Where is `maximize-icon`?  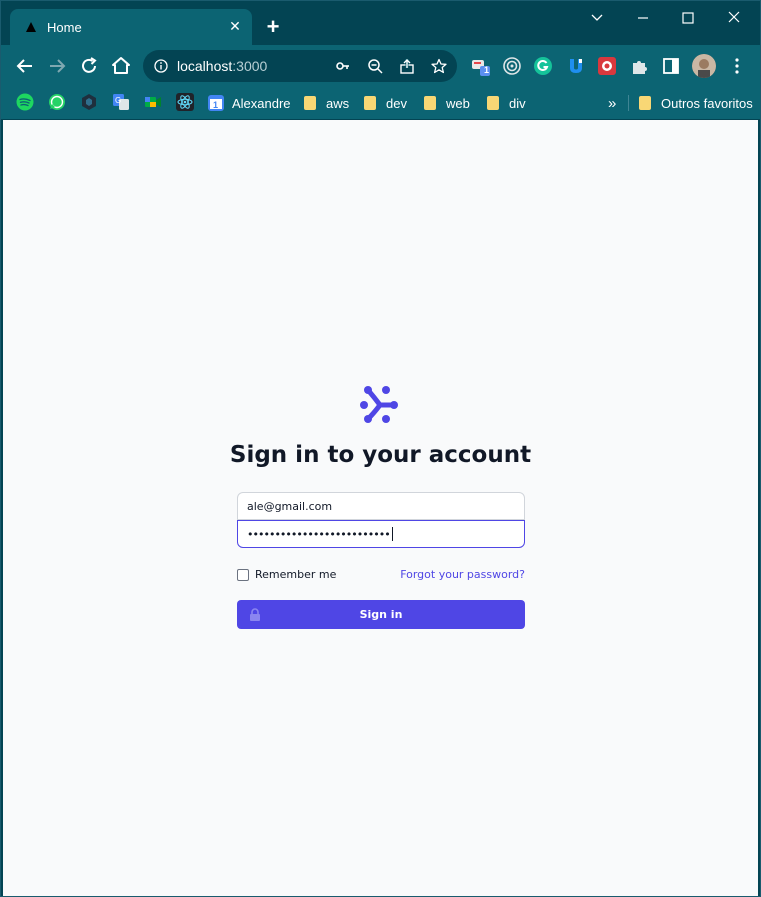
maximize-icon is located at coordinates (688, 19).